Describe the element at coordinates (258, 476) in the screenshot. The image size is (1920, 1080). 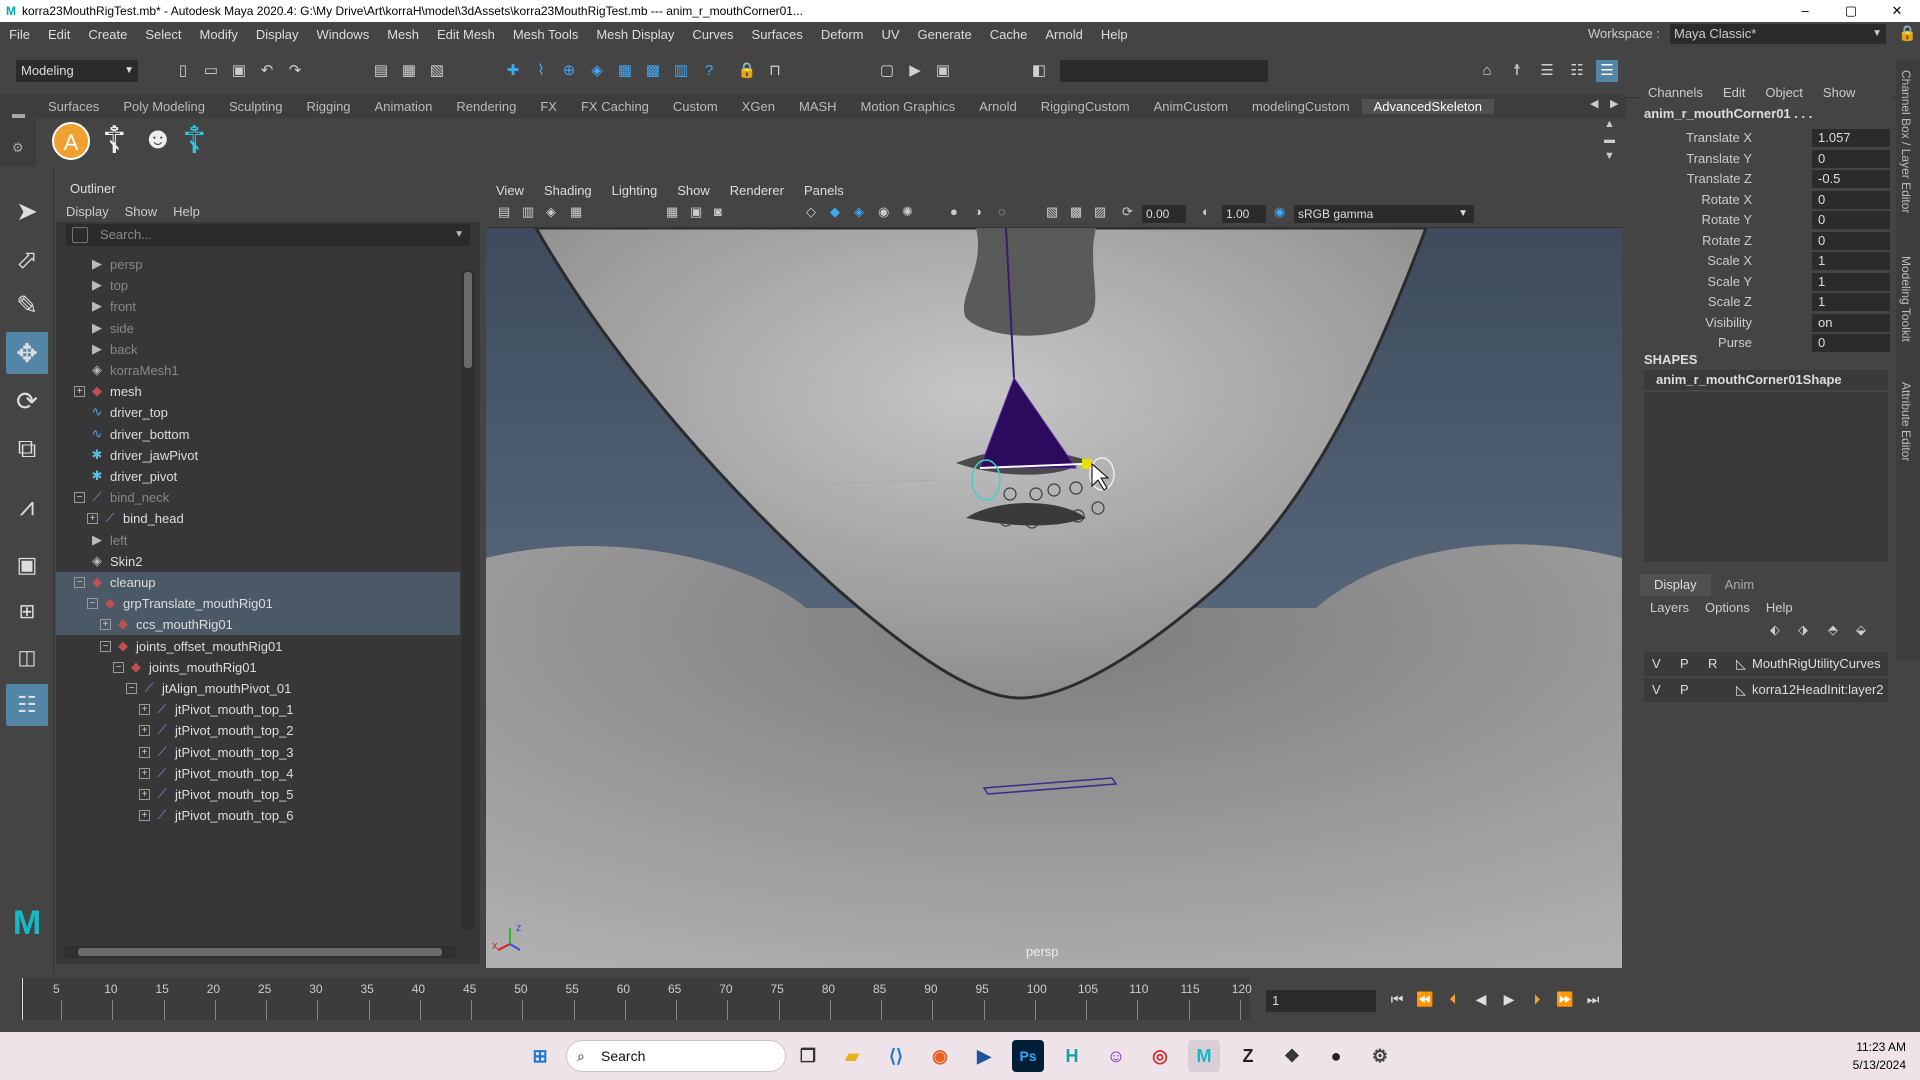
I see `outliner-row: ✱ driver_pivot` at that location.